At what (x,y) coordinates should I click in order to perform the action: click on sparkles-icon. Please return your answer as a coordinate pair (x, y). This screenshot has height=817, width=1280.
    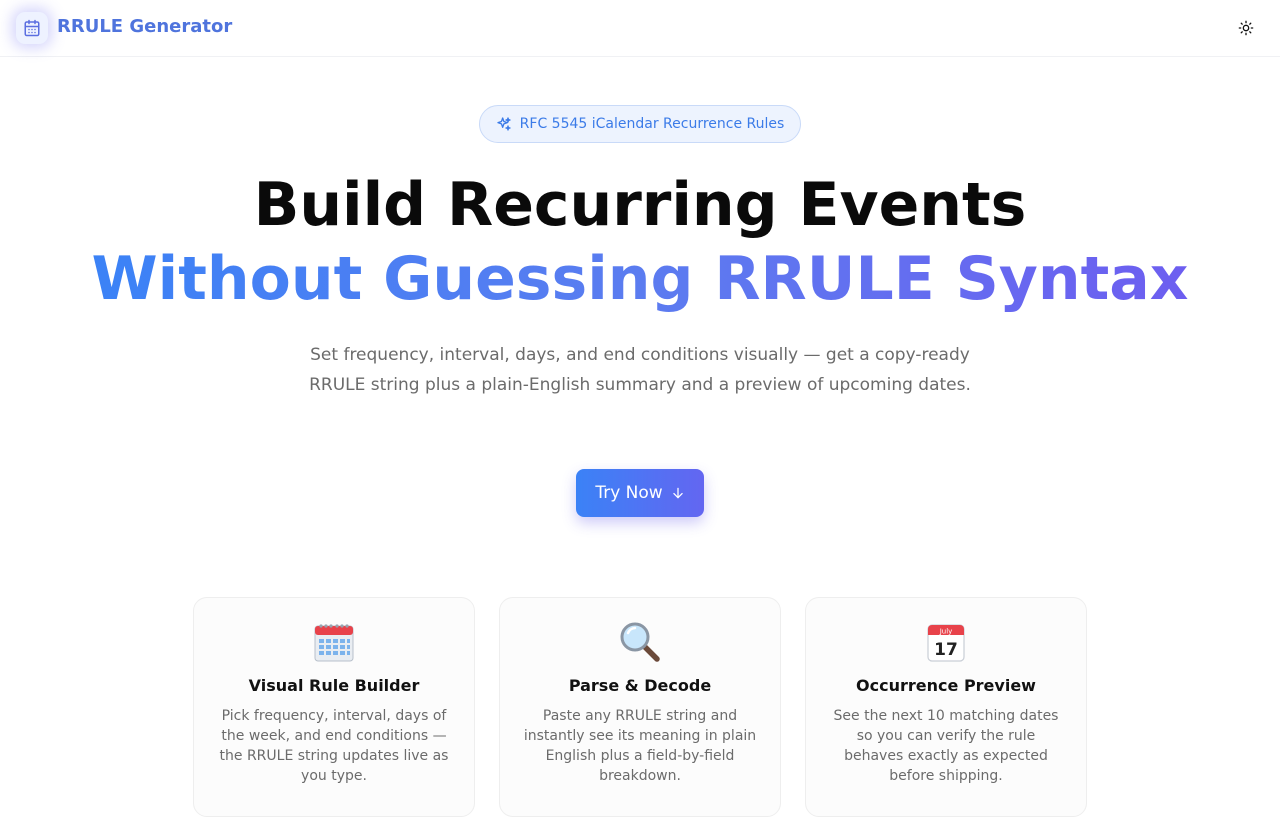
    Looking at the image, I should click on (504, 124).